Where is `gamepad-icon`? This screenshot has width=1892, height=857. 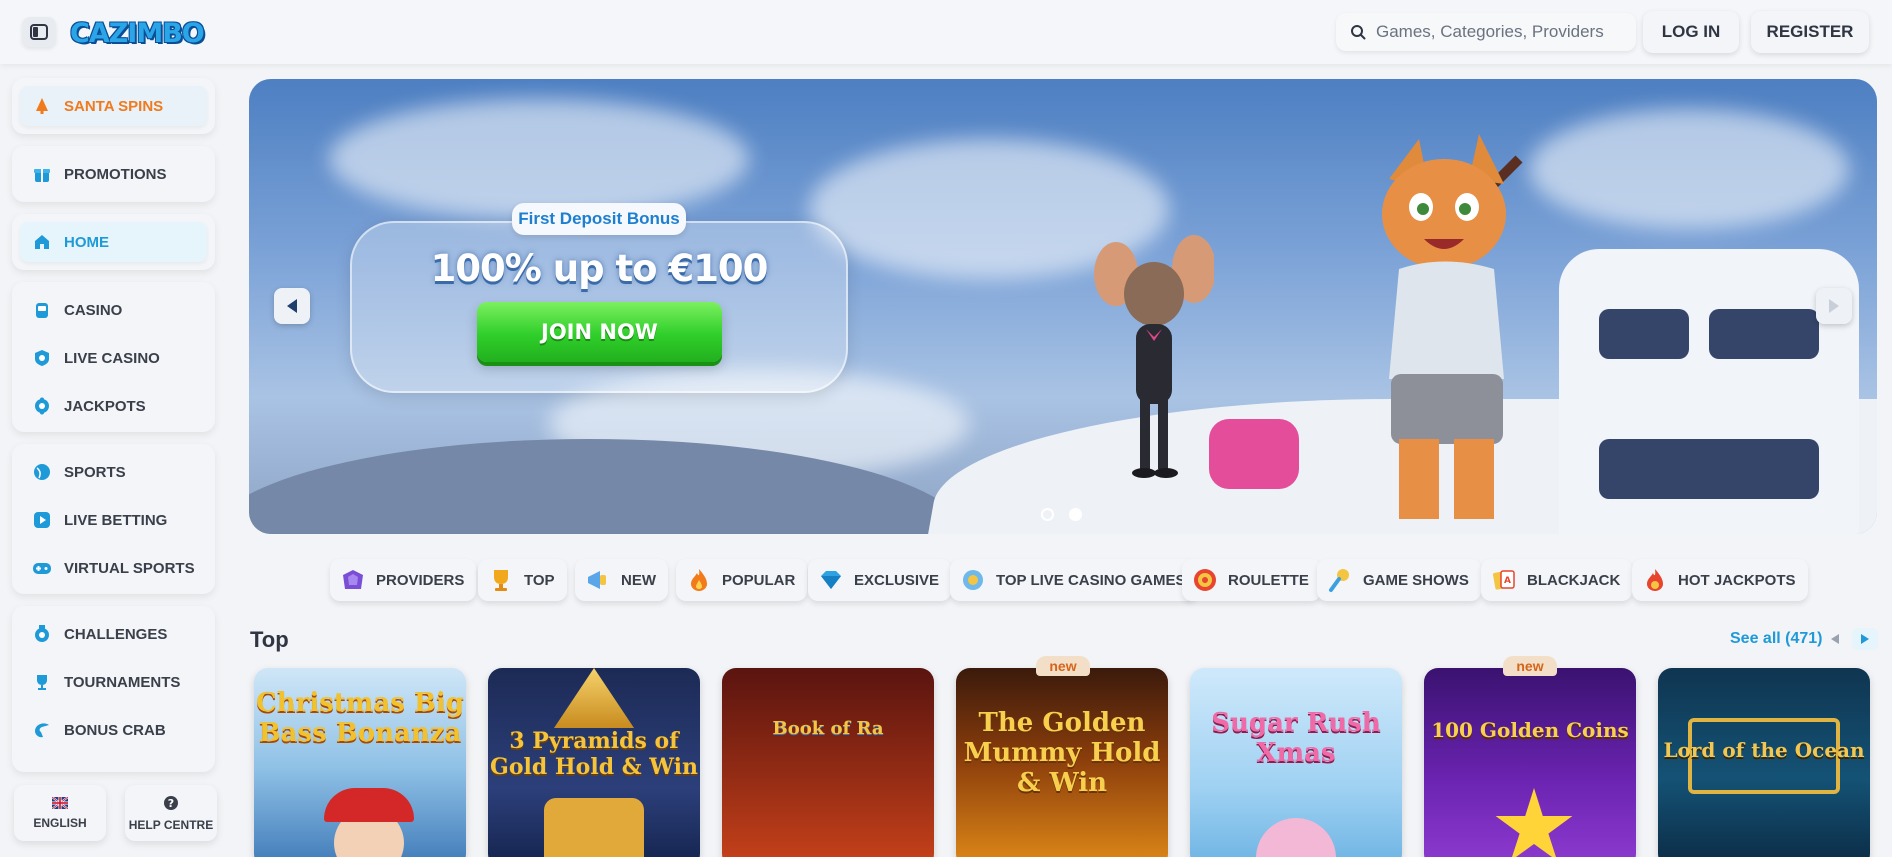 gamepad-icon is located at coordinates (42, 568).